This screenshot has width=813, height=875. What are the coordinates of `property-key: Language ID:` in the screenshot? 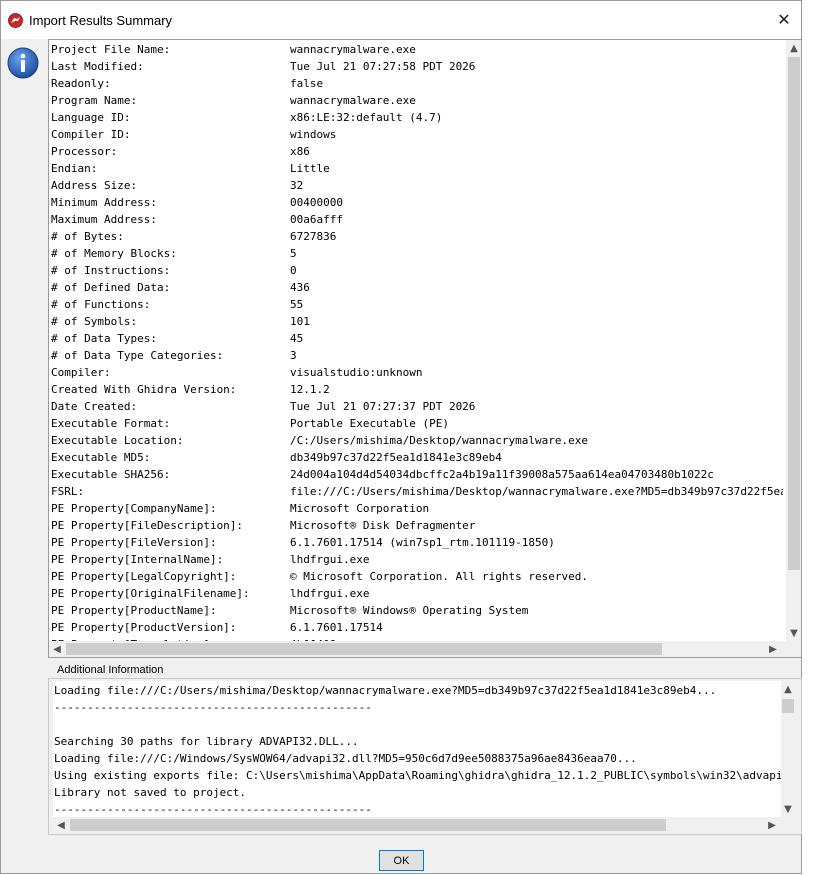 It's located at (91, 117).